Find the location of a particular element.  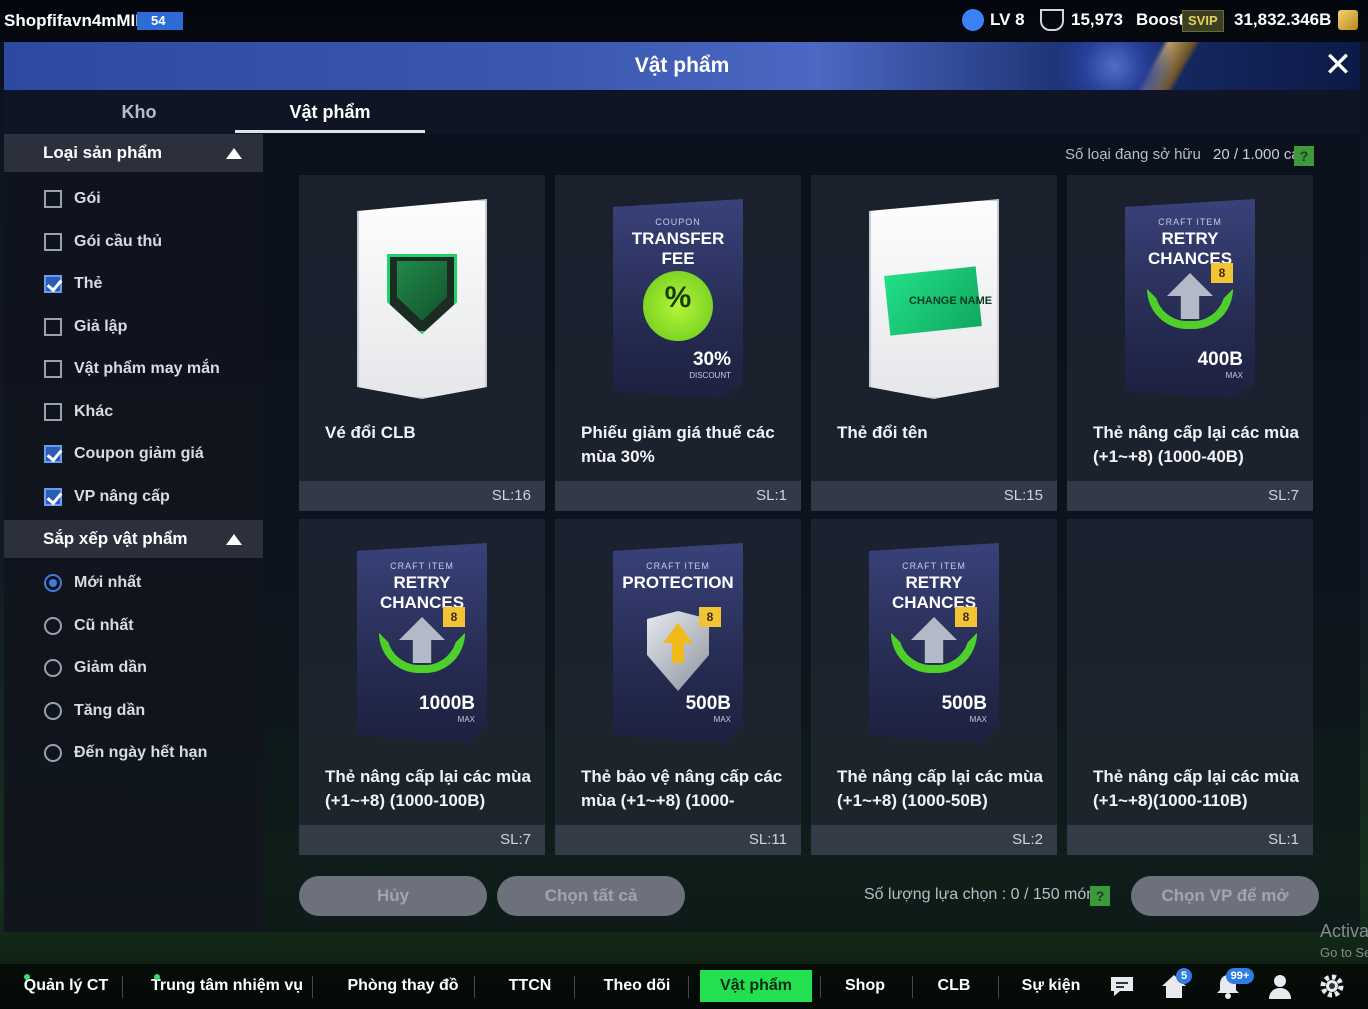

sort-header: Sắp xếp vật phẩm is located at coordinates (133, 539).